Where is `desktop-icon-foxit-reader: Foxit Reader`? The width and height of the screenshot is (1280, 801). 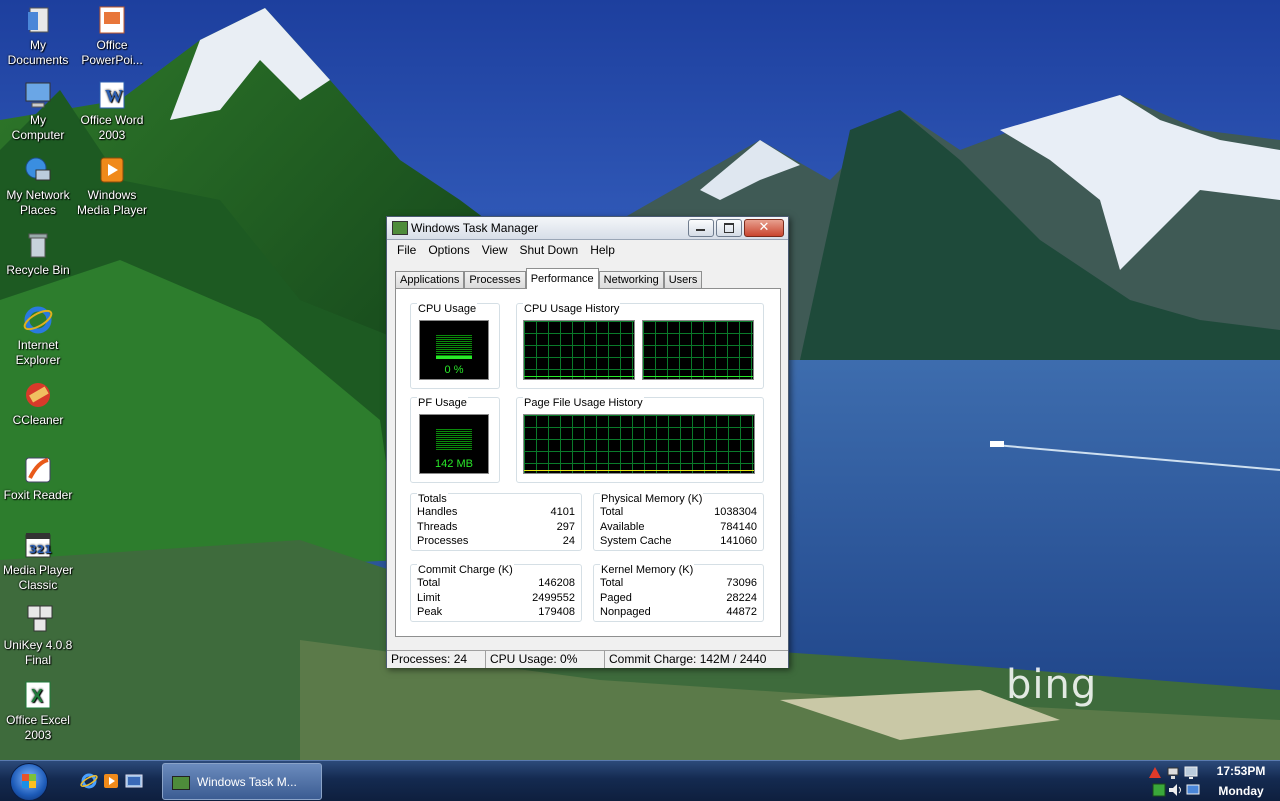 desktop-icon-foxit-reader: Foxit Reader is located at coordinates (38, 478).